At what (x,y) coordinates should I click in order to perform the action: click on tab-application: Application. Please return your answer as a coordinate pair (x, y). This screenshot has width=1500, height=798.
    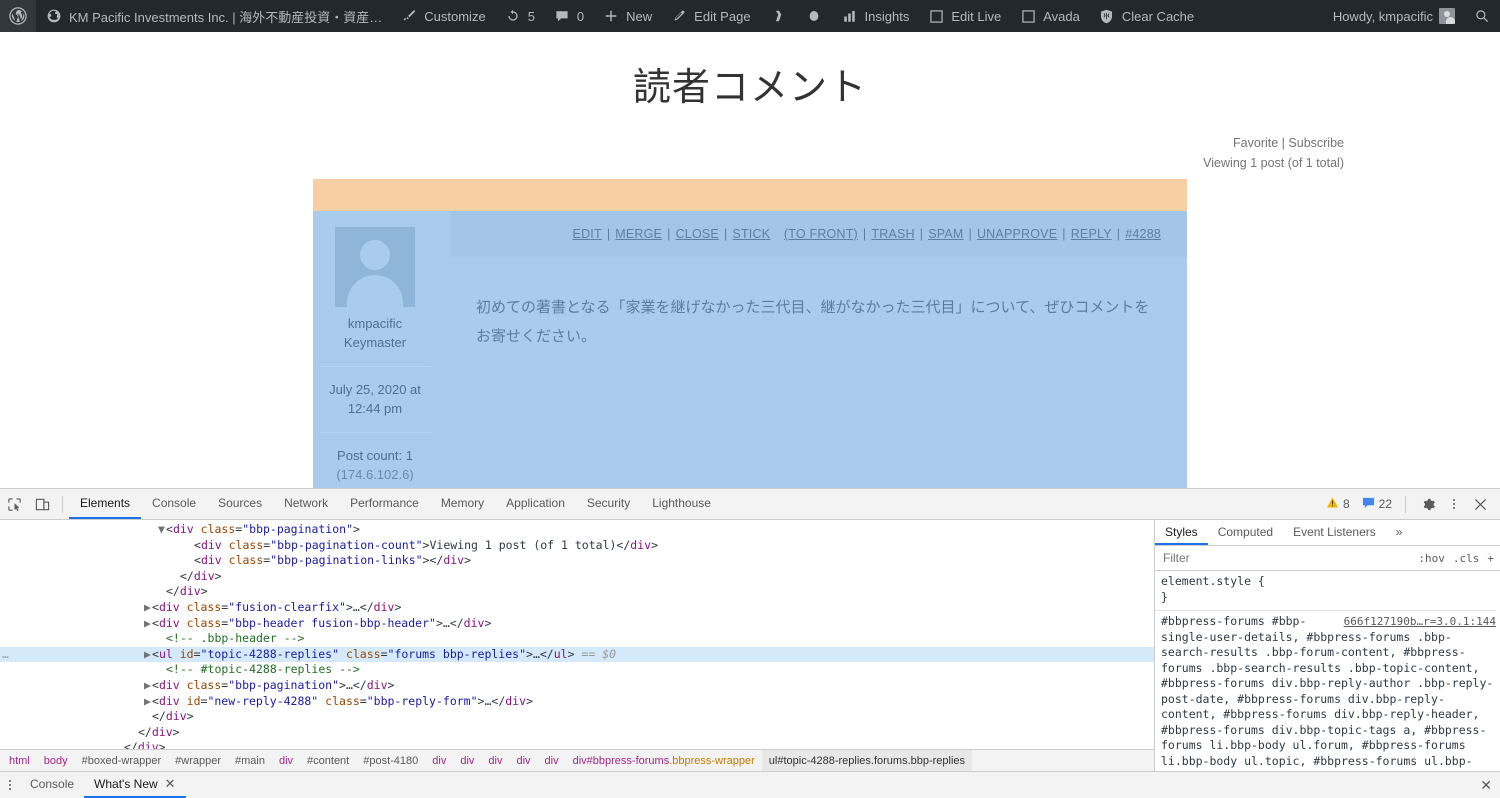
    Looking at the image, I should click on (535, 504).